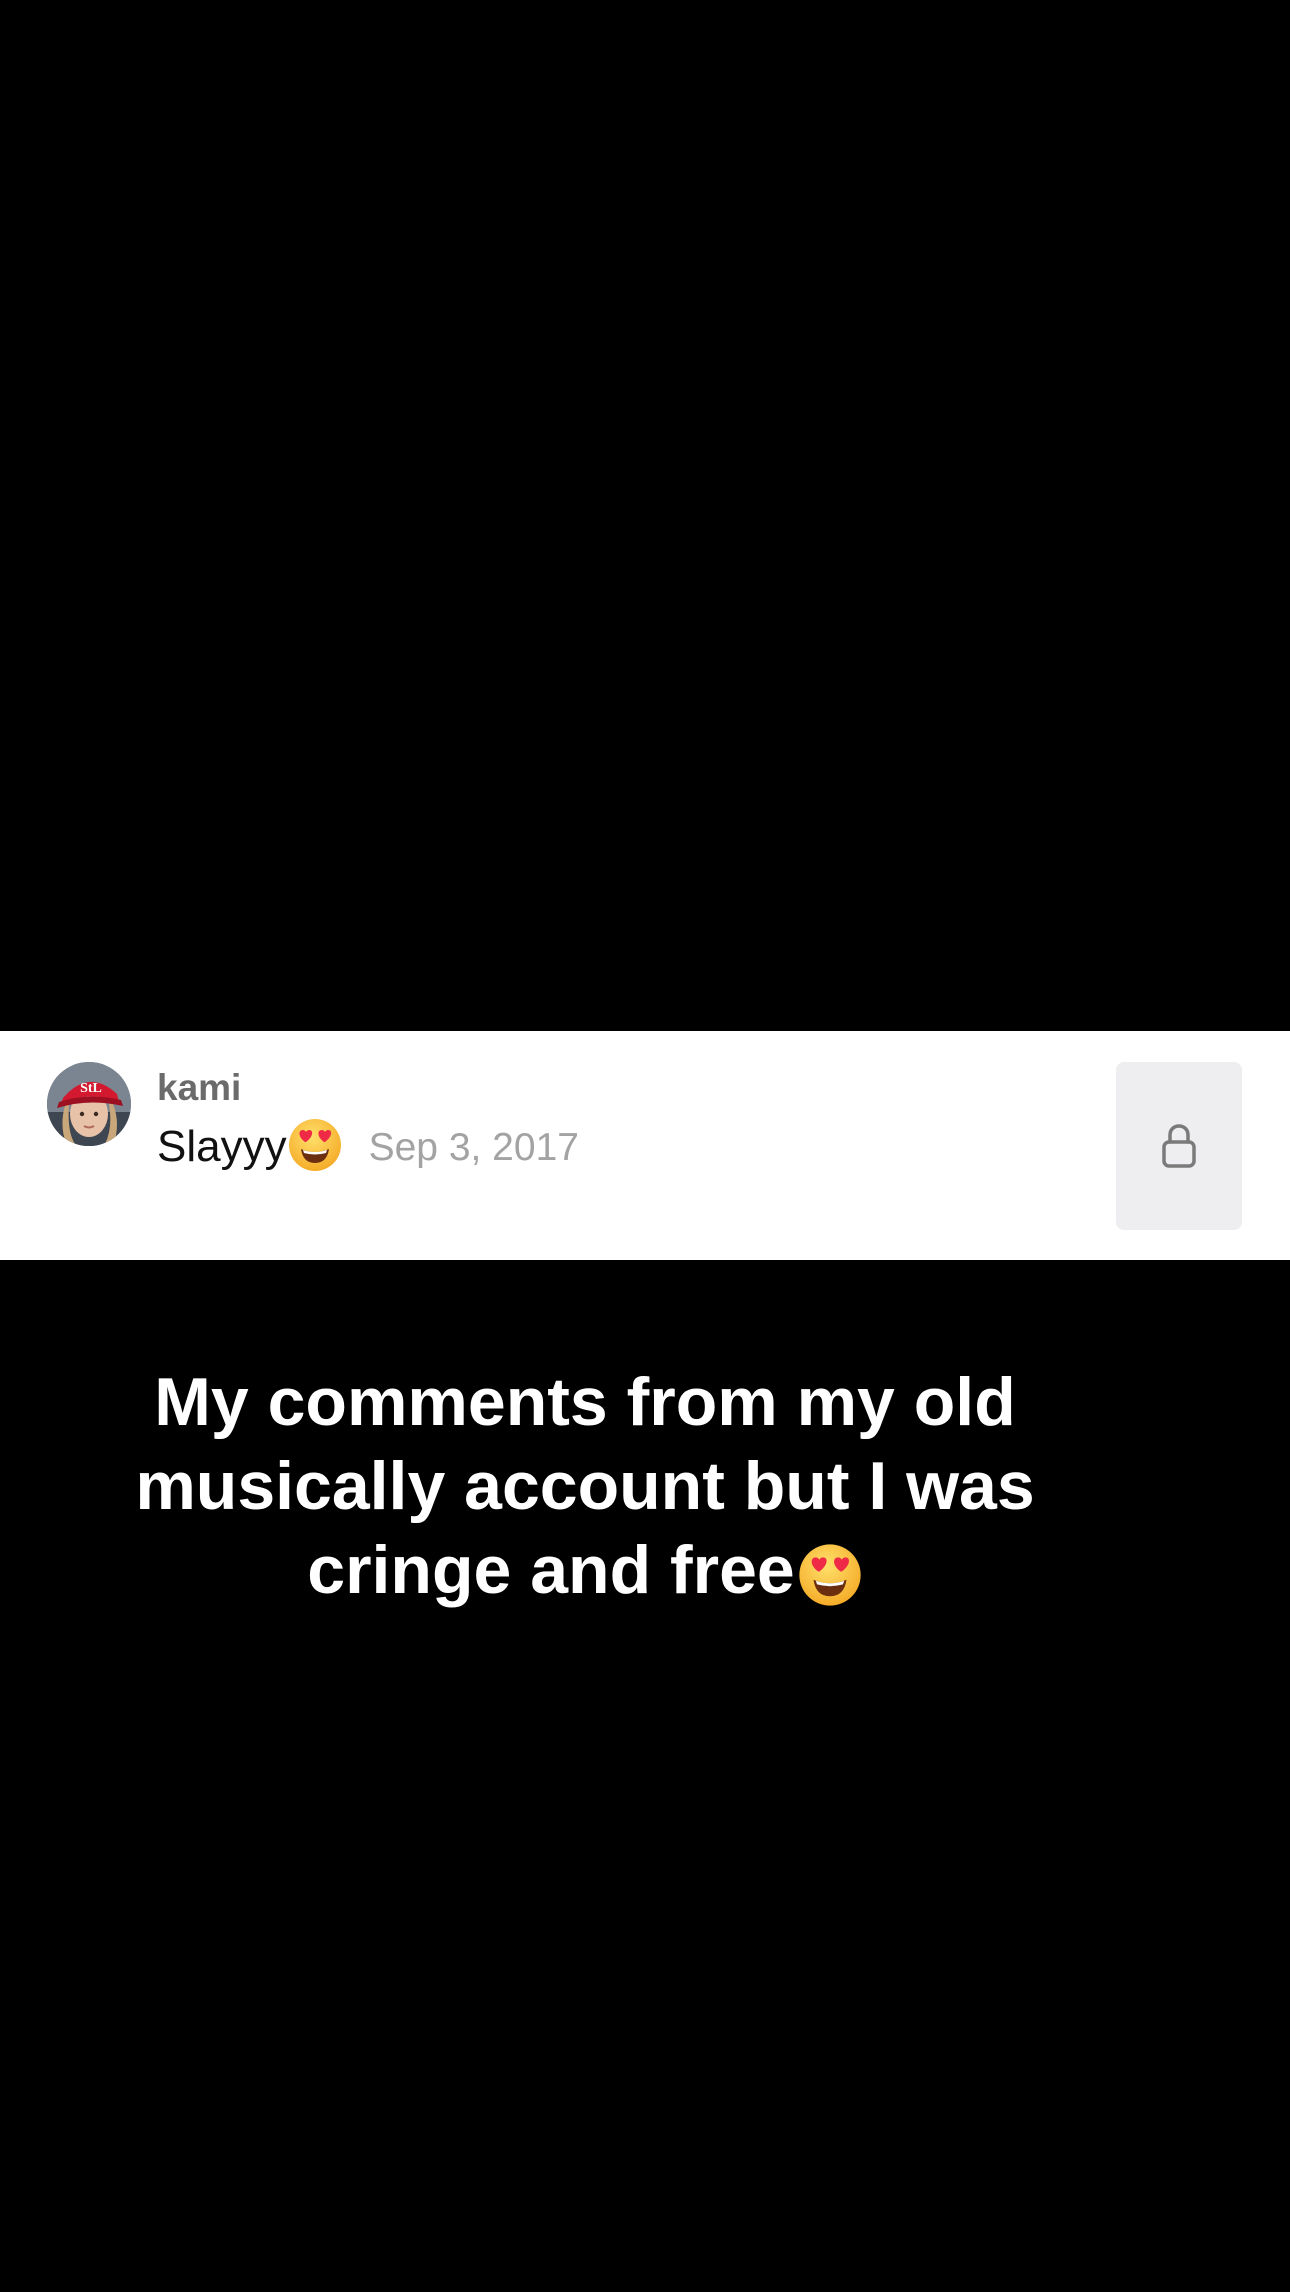 The image size is (1290, 2292). I want to click on comment-reply-card: StL kami Slayyy Sep 3, 2017, so click(645, 1145).